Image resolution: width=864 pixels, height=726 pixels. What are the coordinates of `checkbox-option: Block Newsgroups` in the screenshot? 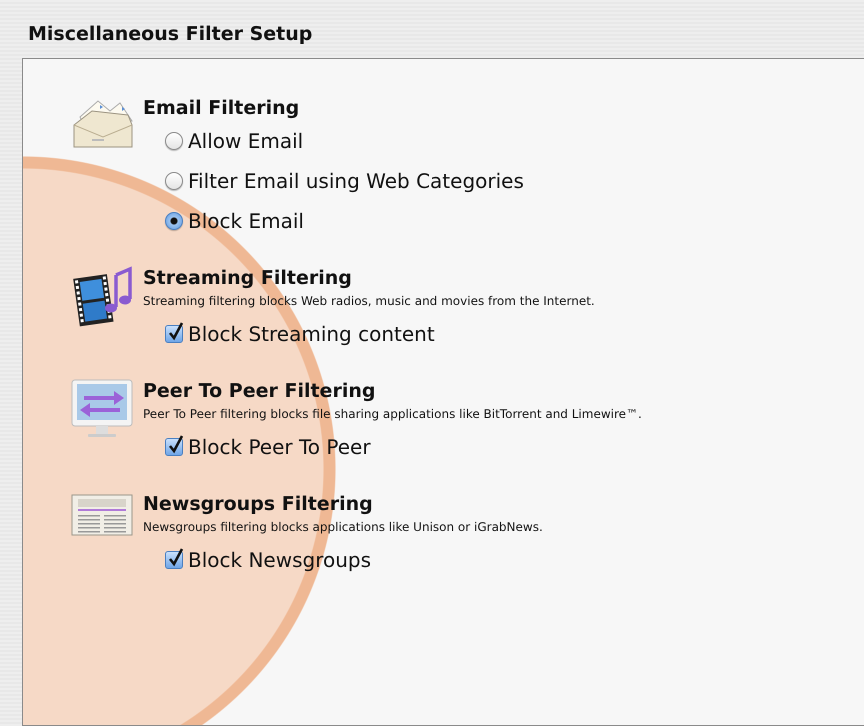 It's located at (514, 560).